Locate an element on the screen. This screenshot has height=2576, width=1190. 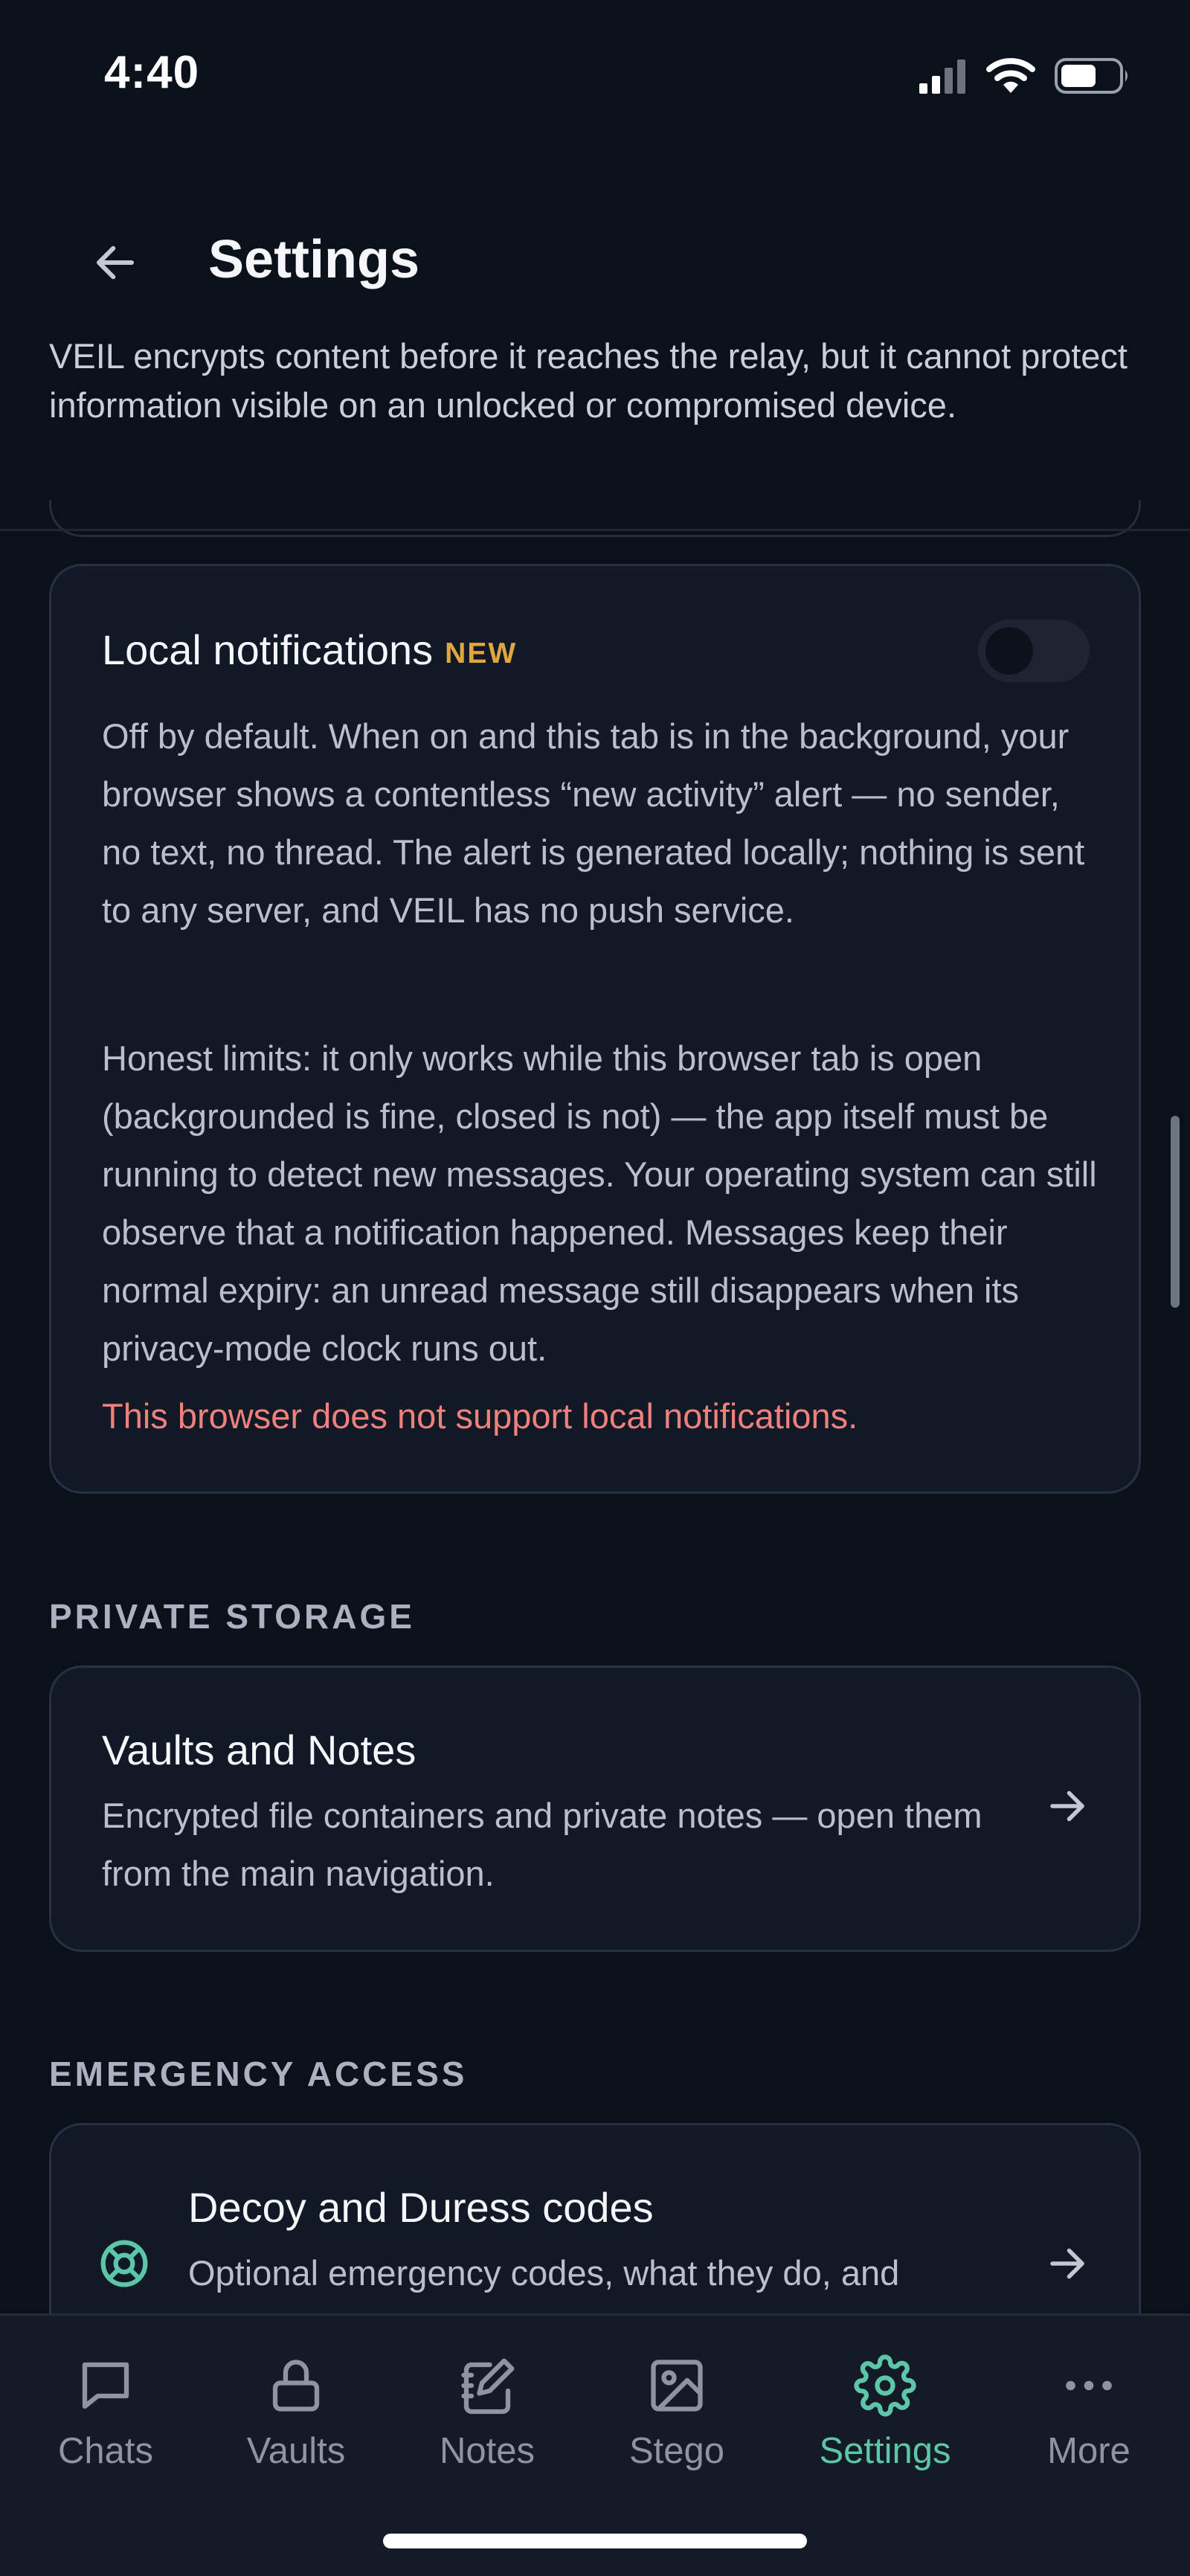
header-divider is located at coordinates (595, 530).